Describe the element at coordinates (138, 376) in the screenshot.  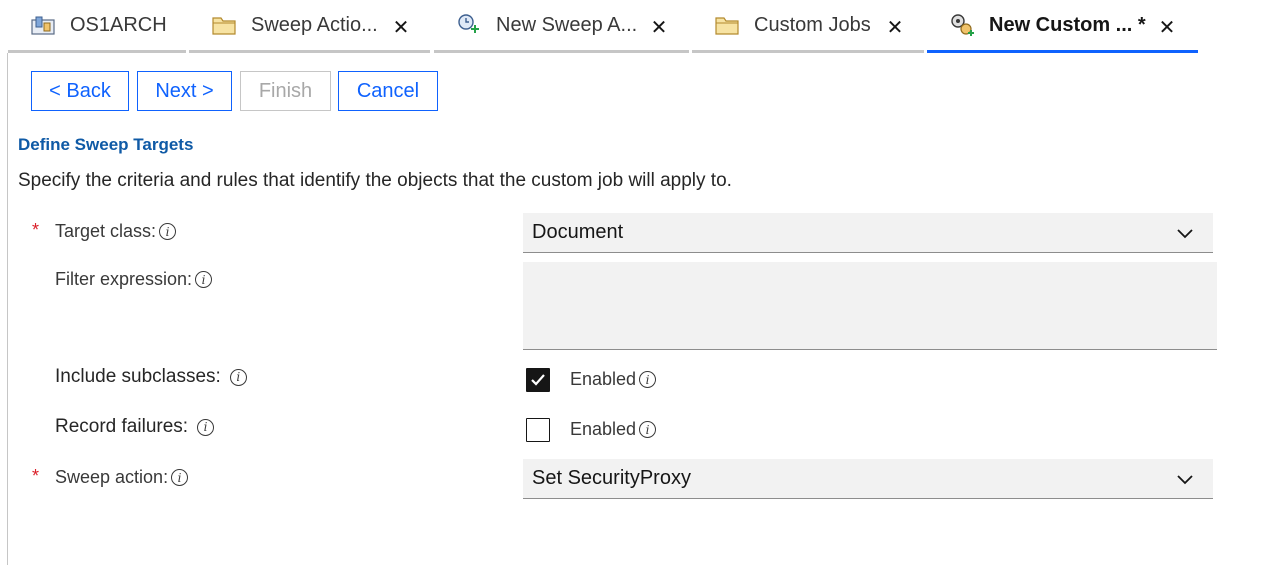
I see `include-subclasses-label-text: Include subclasses:` at that location.